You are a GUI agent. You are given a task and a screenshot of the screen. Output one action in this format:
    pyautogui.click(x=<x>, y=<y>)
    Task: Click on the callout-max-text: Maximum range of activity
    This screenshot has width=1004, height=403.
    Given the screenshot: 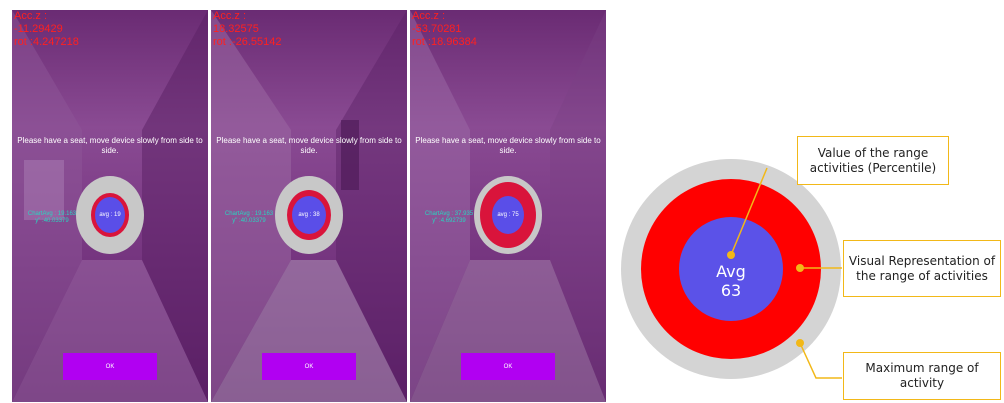 What is the action you would take?
    pyautogui.click(x=922, y=375)
    